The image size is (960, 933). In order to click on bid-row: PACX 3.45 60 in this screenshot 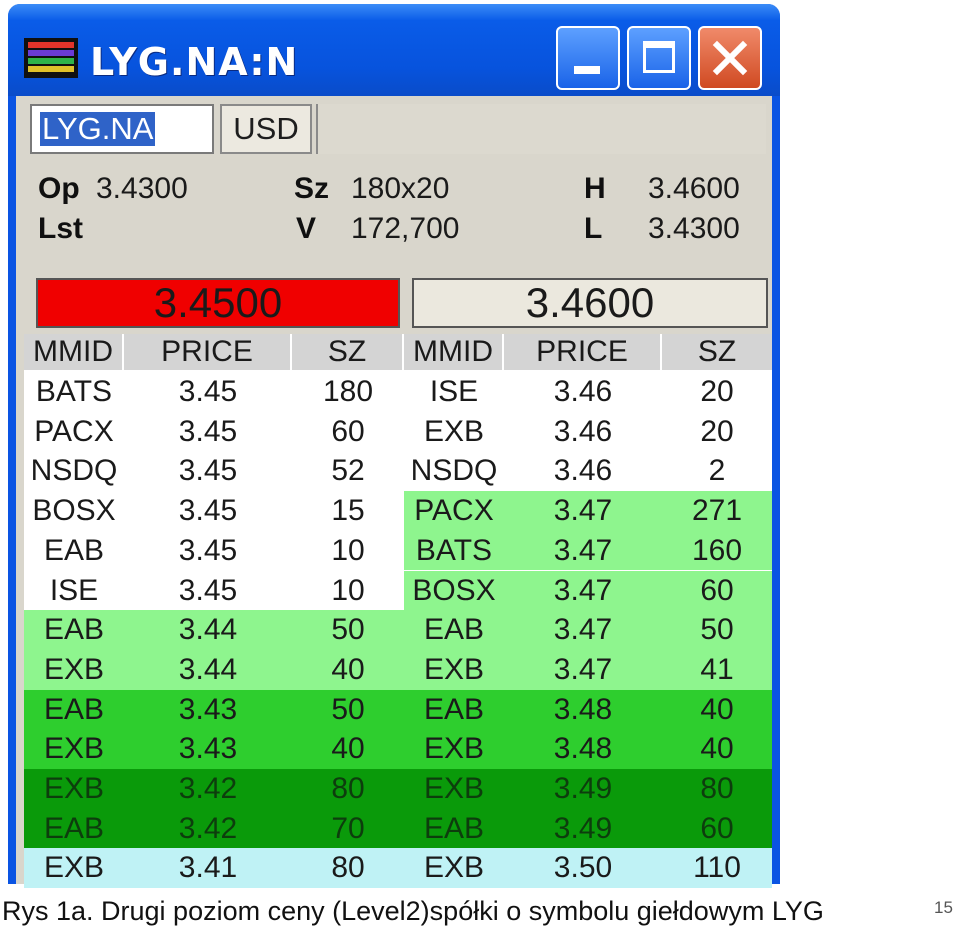, I will do `click(214, 431)`.